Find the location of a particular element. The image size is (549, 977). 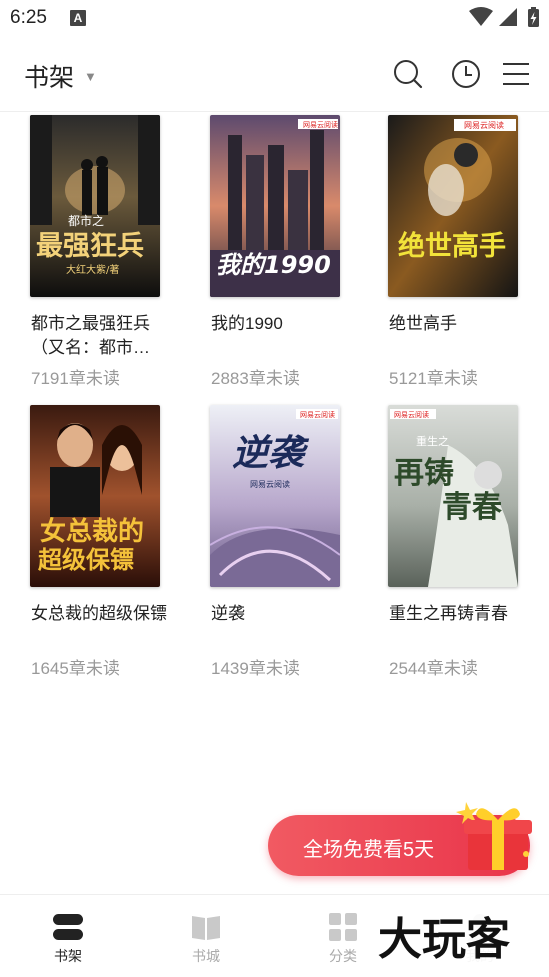

bookshelf-icon is located at coordinates (68, 927).